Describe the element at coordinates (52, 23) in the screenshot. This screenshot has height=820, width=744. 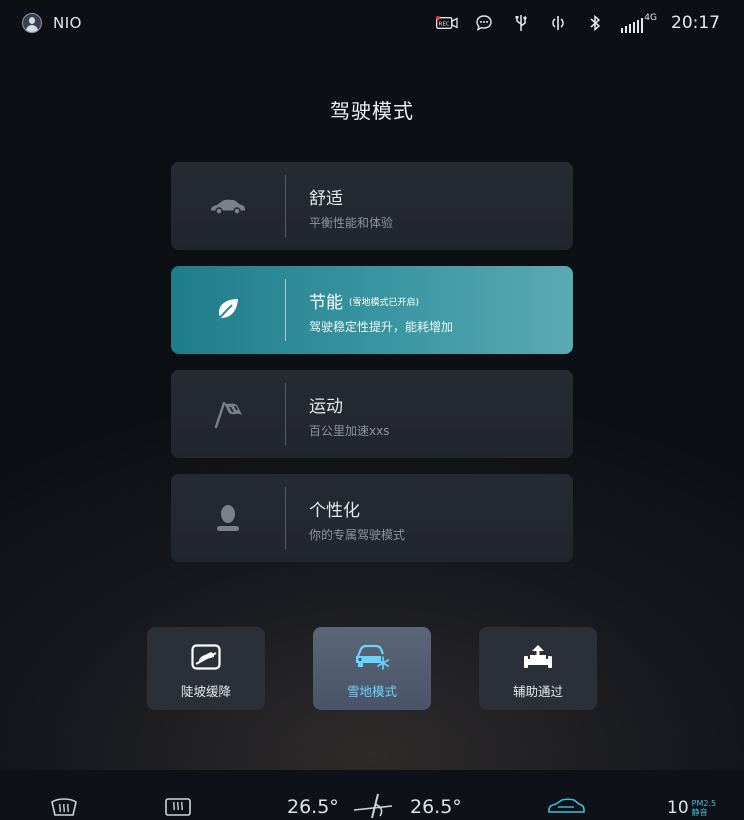
I see `brand: NIO` at that location.